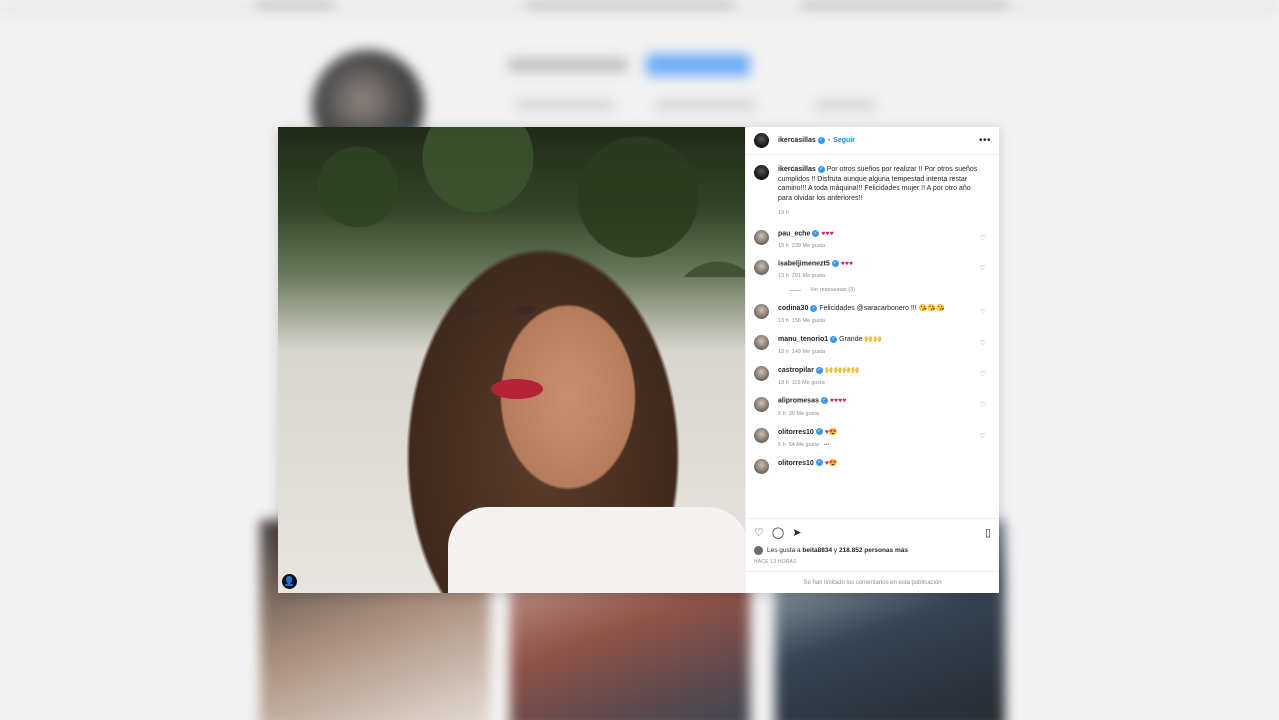  Describe the element at coordinates (808, 352) in the screenshot. I see `comment-likes: 149 Me gusta` at that location.